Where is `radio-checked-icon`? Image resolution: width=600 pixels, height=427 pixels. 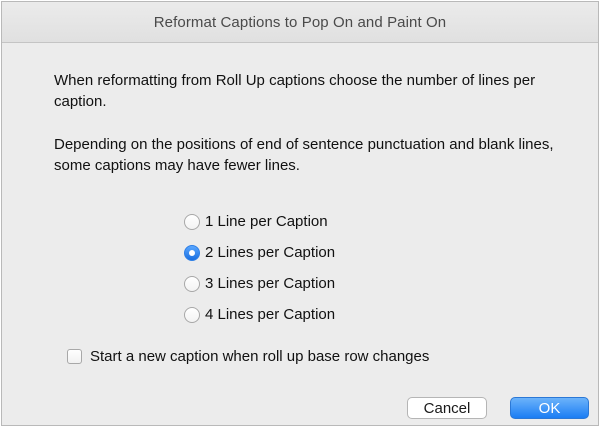
radio-checked-icon is located at coordinates (192, 252).